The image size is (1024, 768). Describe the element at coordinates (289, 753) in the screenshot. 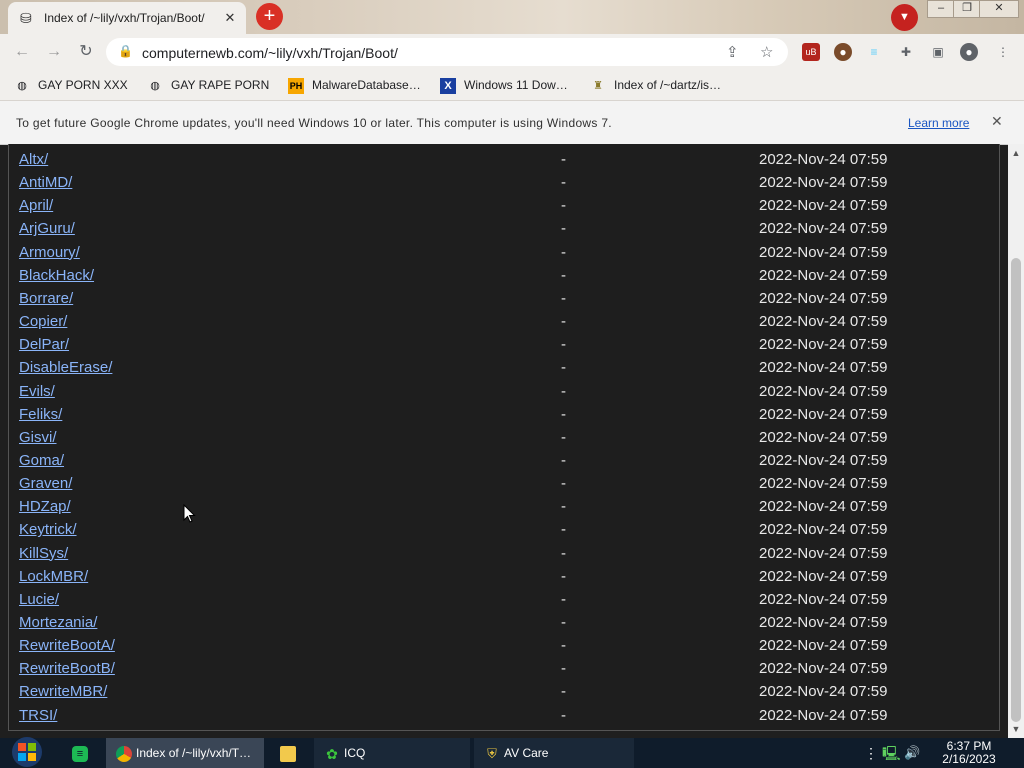

I see `taskbar-item-explorer` at that location.